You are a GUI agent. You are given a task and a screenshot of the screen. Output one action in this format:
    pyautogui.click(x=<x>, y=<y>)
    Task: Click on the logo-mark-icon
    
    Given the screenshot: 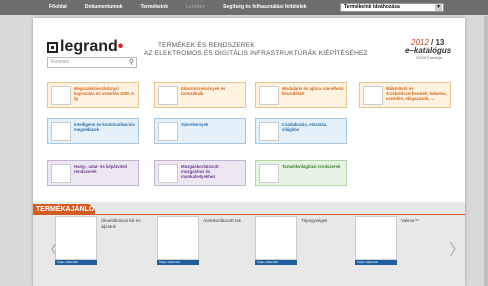 What is the action you would take?
    pyautogui.click(x=52, y=47)
    